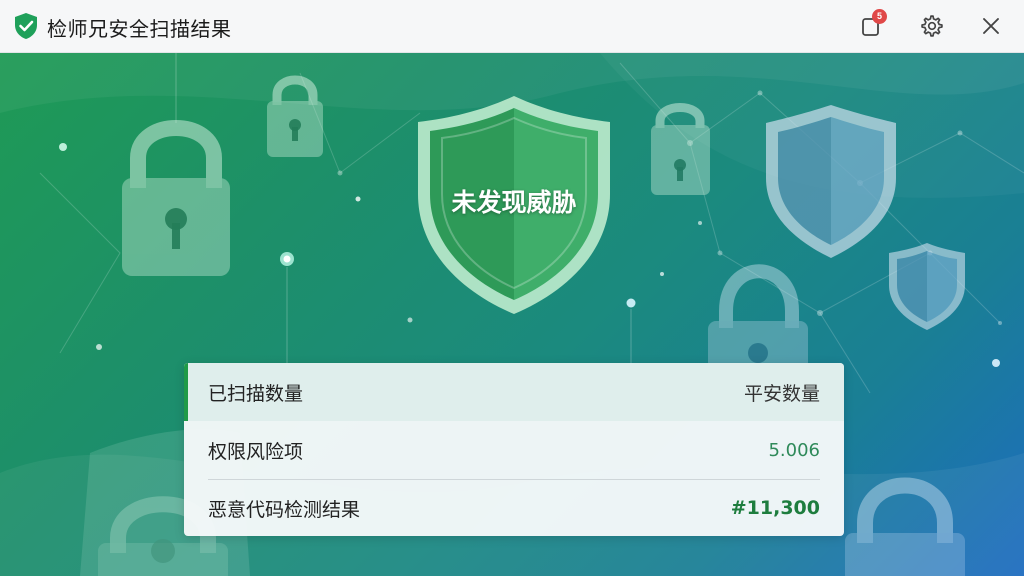 This screenshot has height=576, width=1024. What do you see at coordinates (139, 29) in the screenshot?
I see `window-title: 检师兄安全扫描结果` at bounding box center [139, 29].